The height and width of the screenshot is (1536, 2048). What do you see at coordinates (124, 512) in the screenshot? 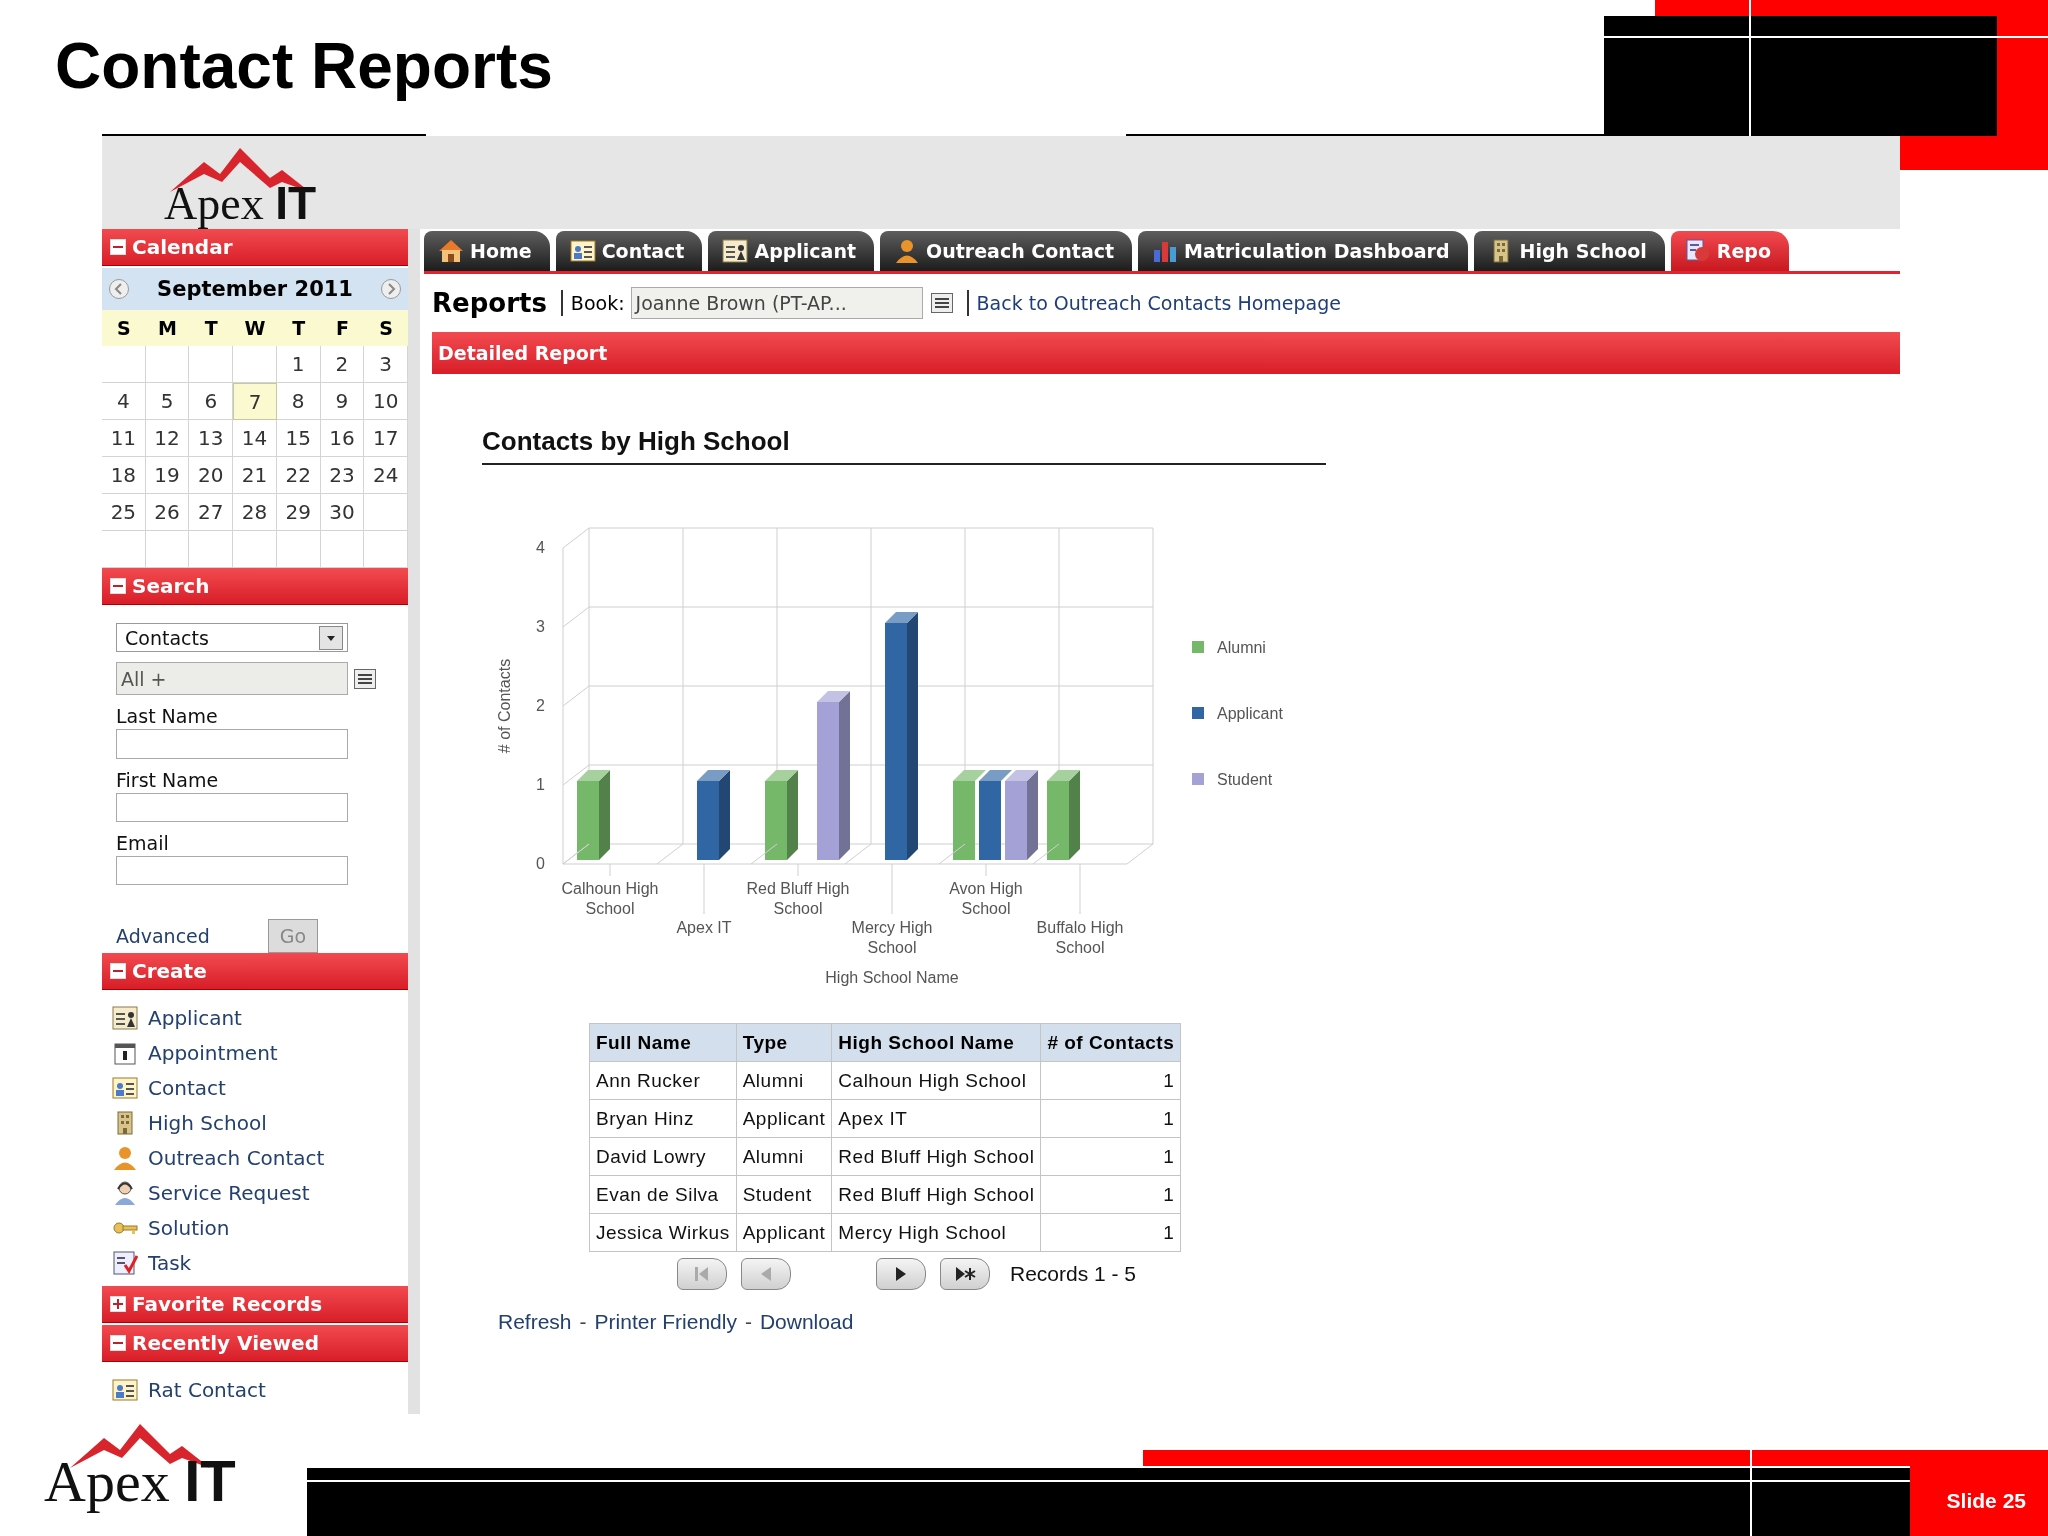
I see `calendar-day: 25` at bounding box center [124, 512].